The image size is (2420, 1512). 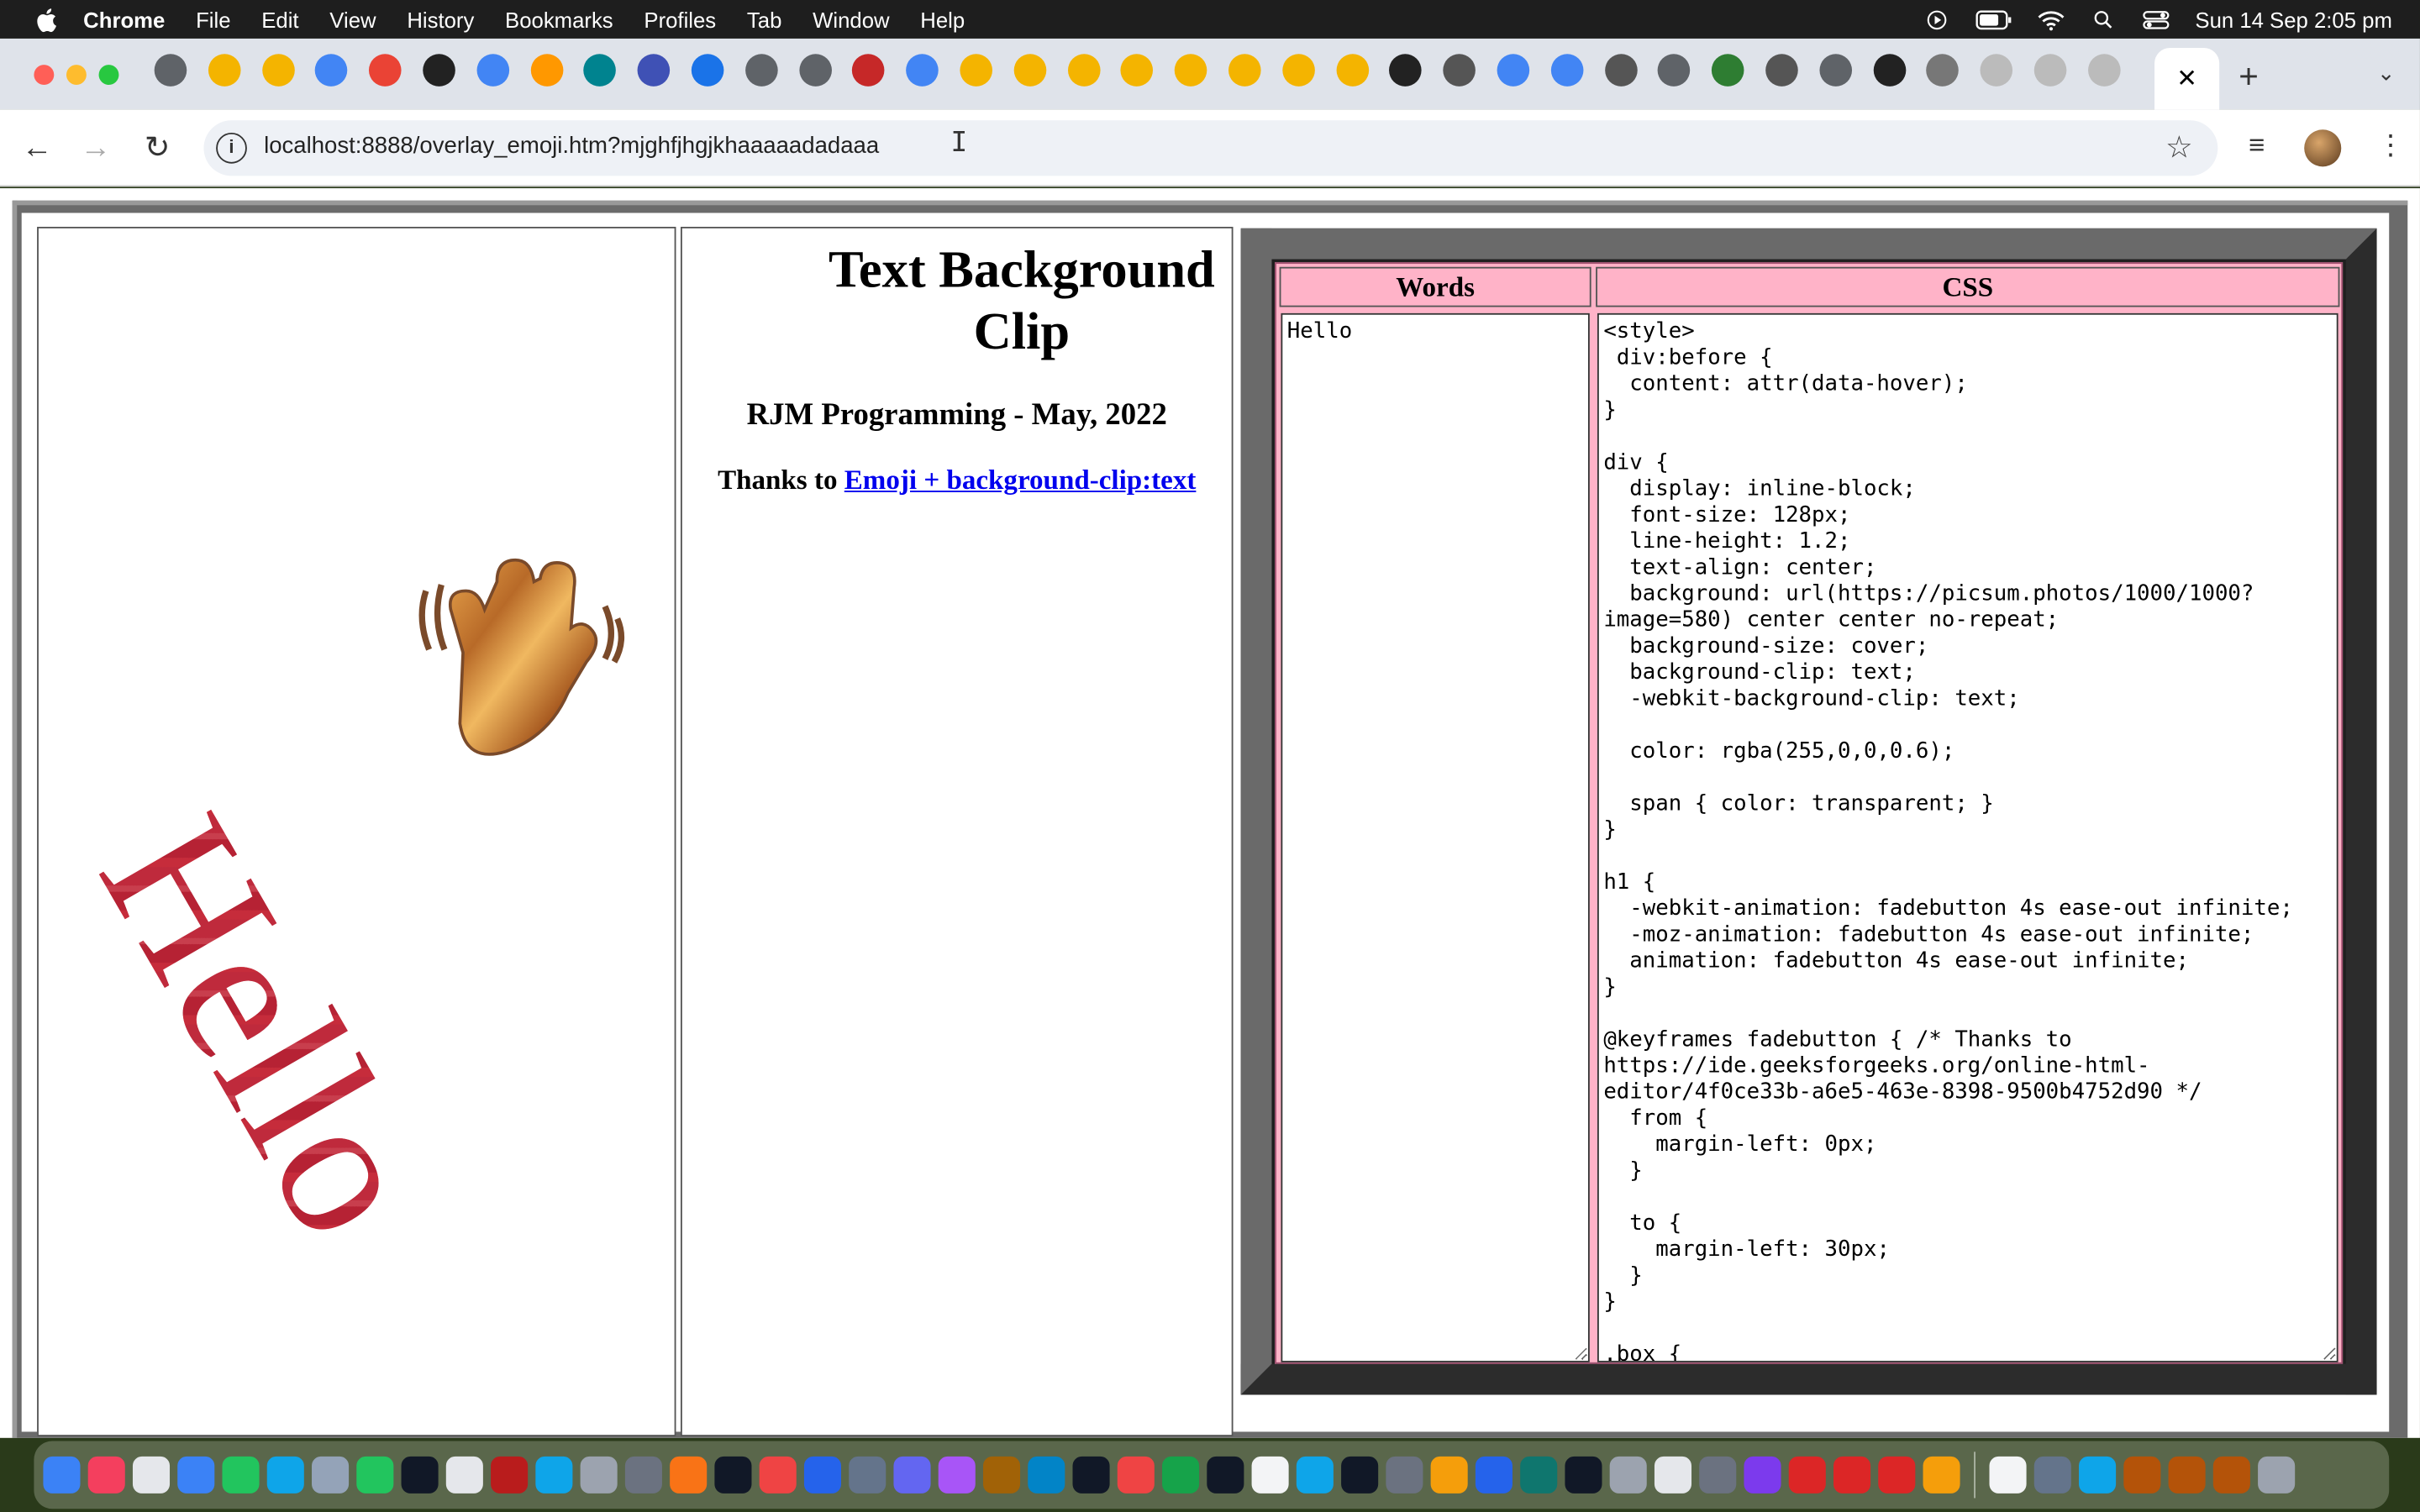 I want to click on media-play-icon, so click(x=1937, y=19).